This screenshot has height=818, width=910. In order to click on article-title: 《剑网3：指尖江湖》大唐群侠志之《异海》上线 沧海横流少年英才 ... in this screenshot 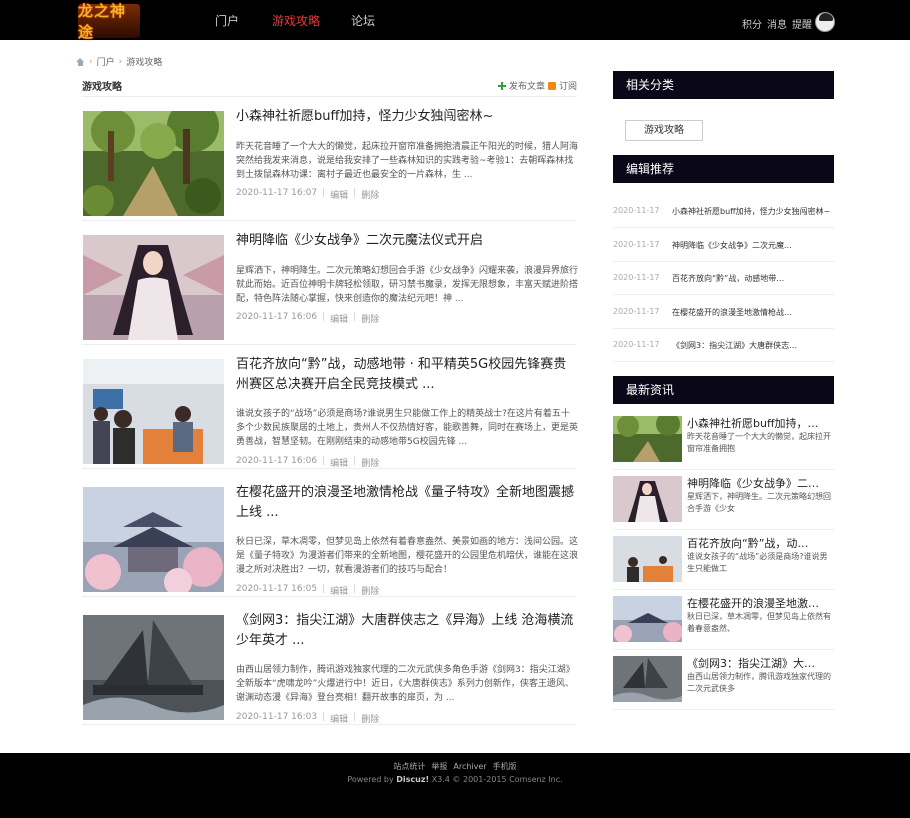, I will do `click(406, 631)`.